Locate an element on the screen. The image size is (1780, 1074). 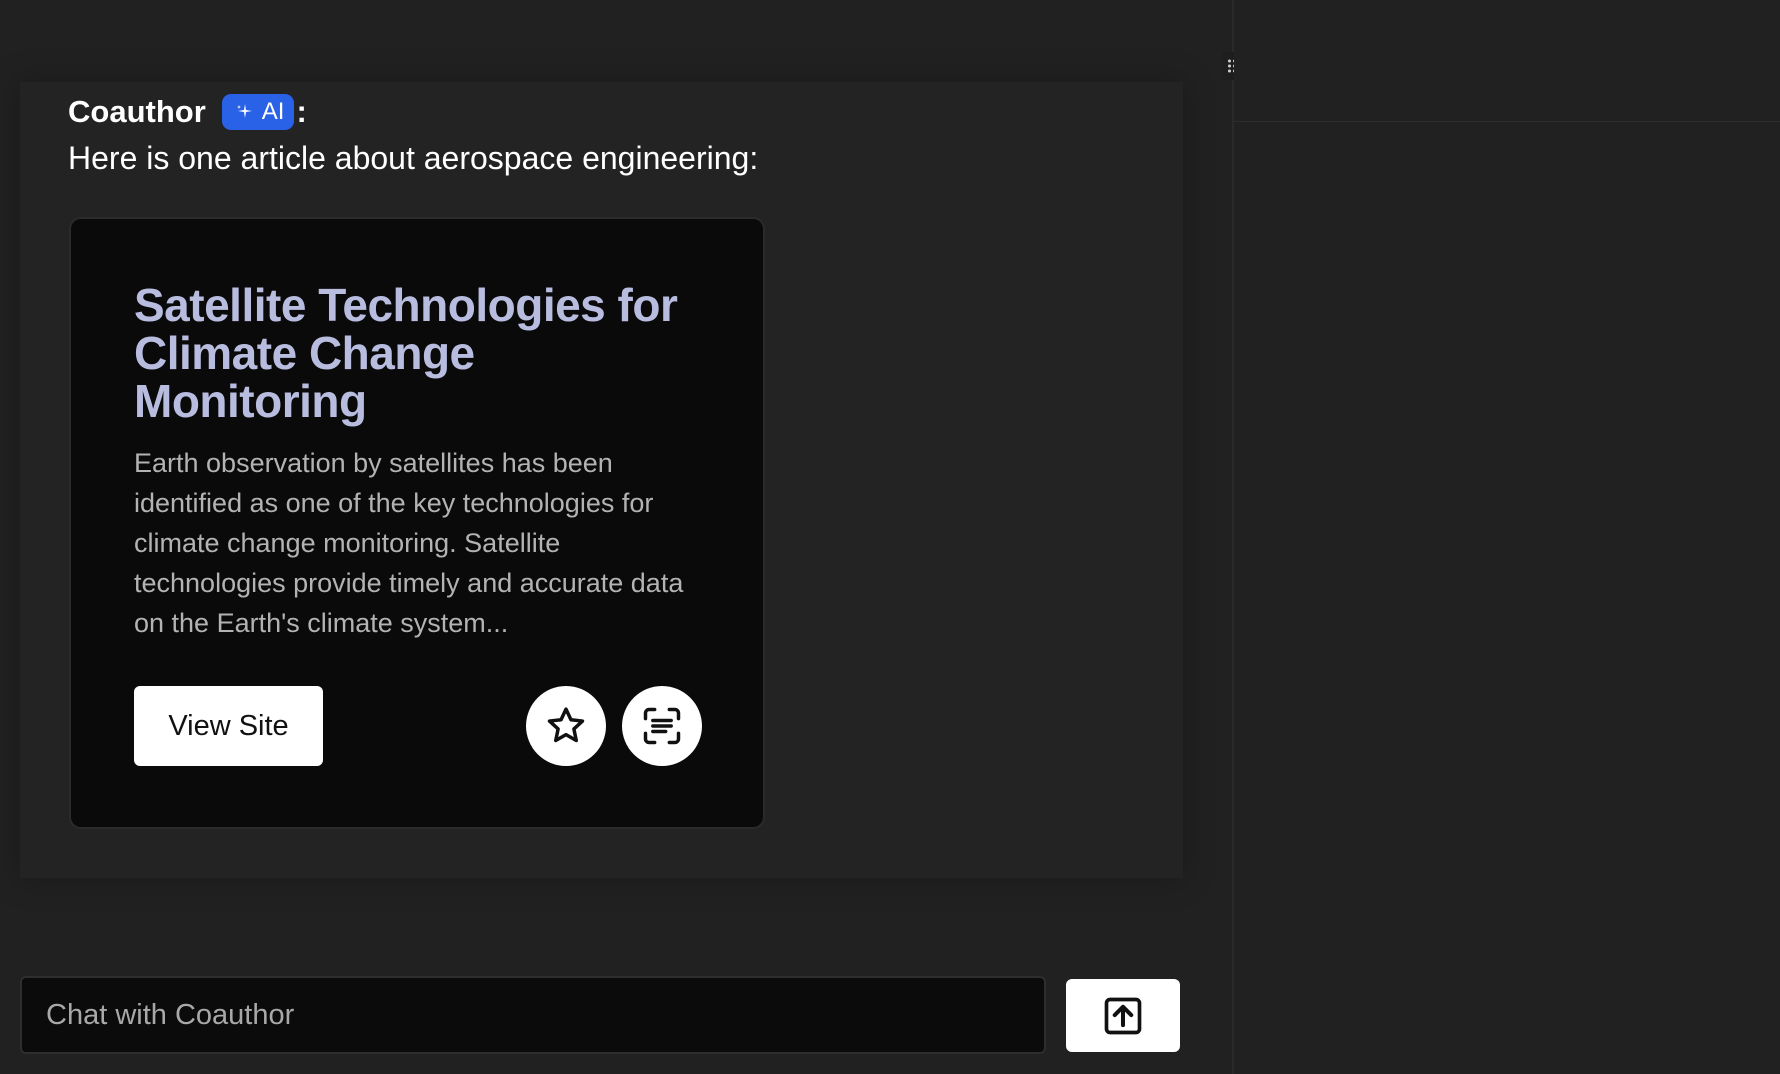
ai-badge-label: AI is located at coordinates (273, 111).